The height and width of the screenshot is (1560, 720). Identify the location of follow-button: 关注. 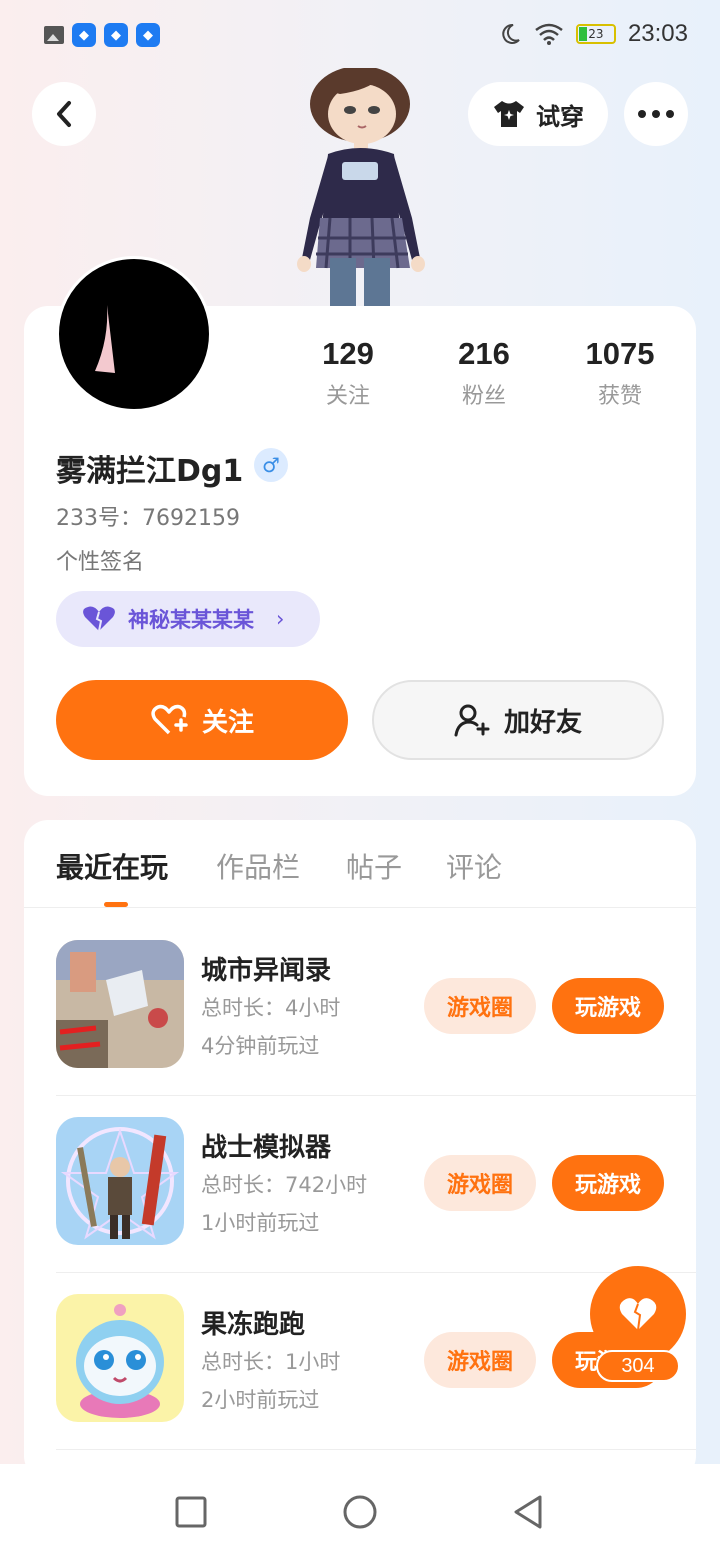
(202, 720).